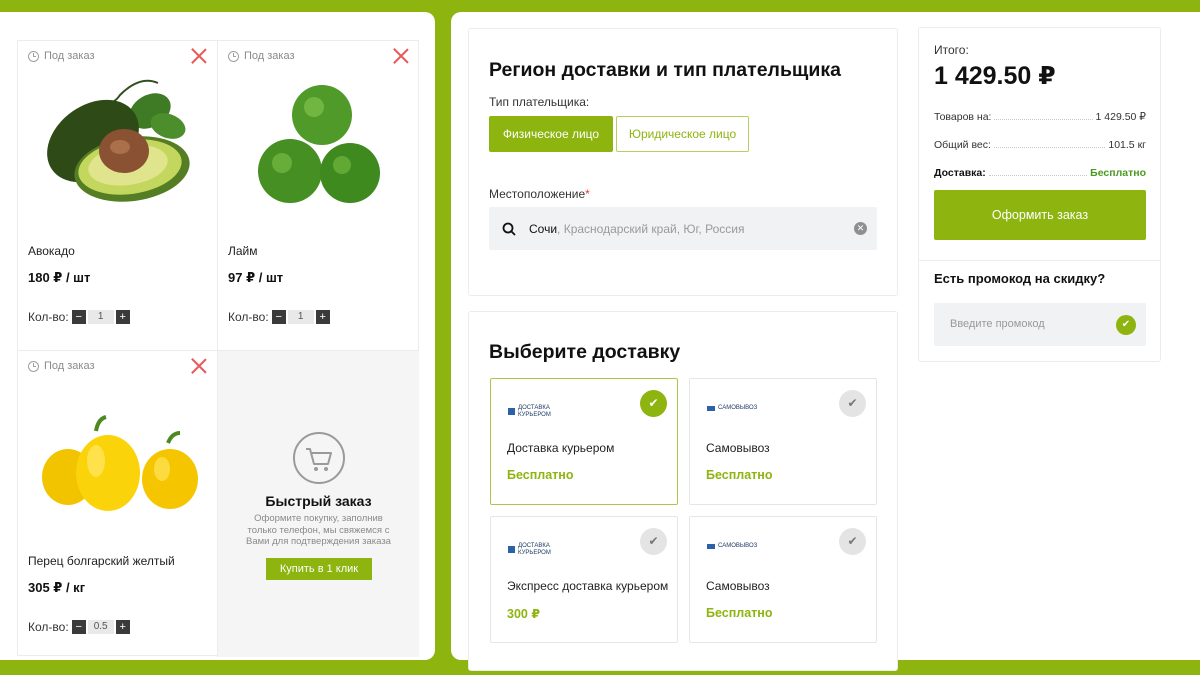  What do you see at coordinates (57, 587) in the screenshot?
I see `product-price: 305 ₽ / кг` at bounding box center [57, 587].